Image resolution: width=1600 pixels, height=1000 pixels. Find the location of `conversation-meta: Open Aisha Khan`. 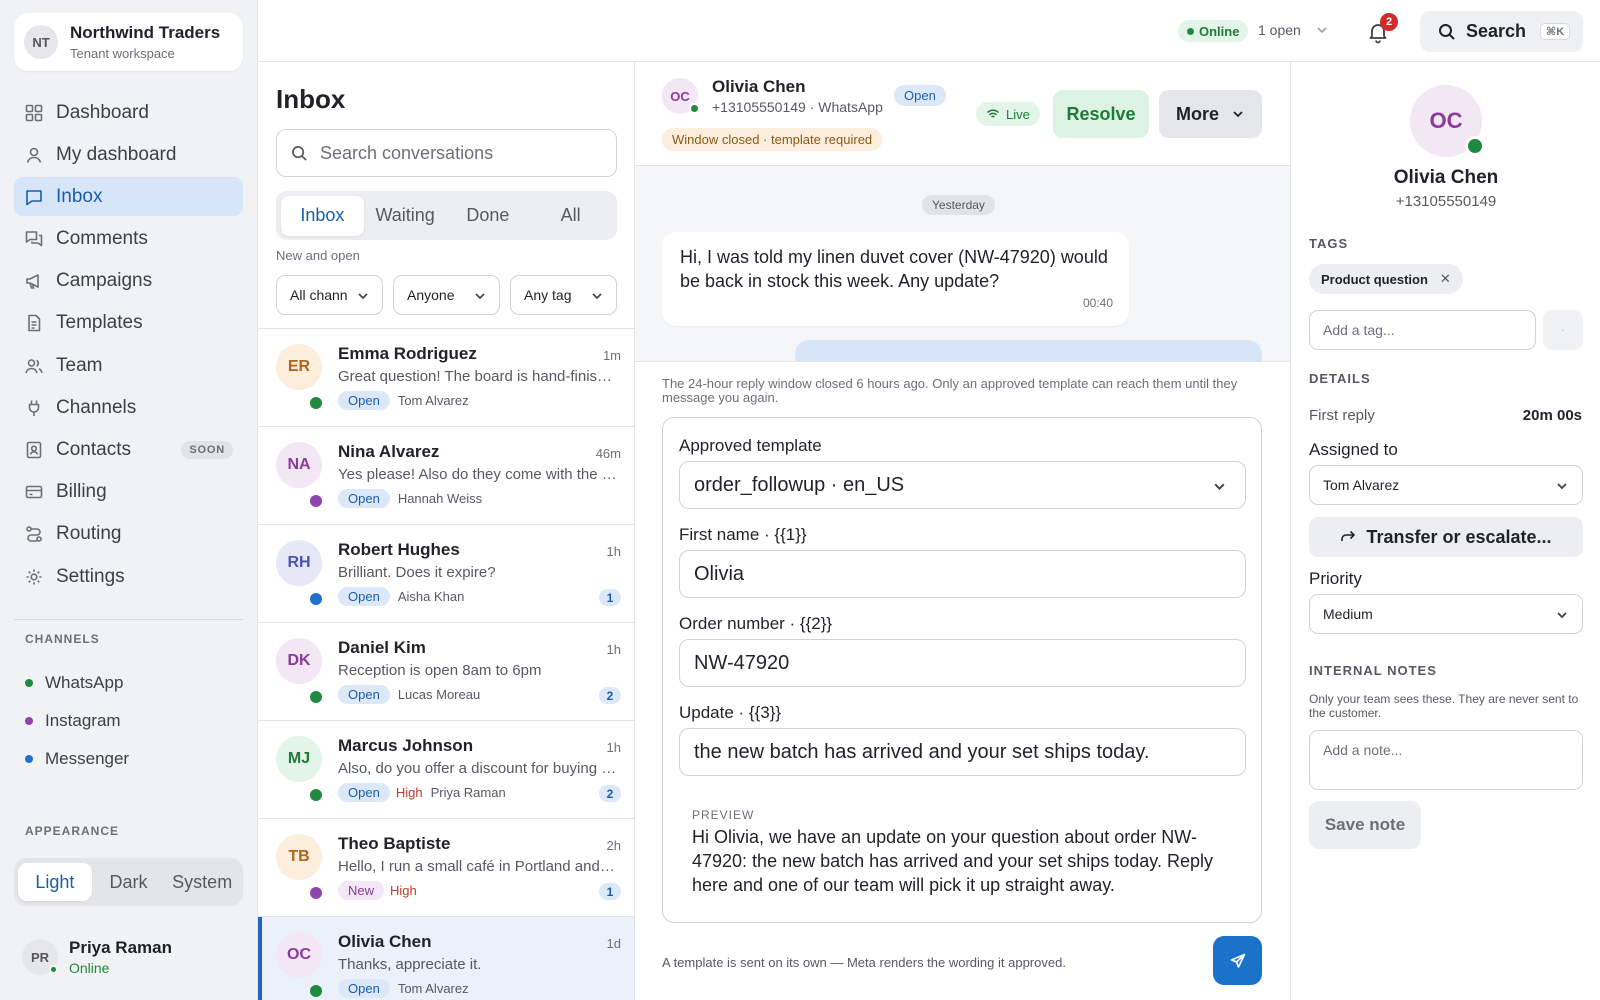

conversation-meta: Open Aisha Khan is located at coordinates (401, 596).